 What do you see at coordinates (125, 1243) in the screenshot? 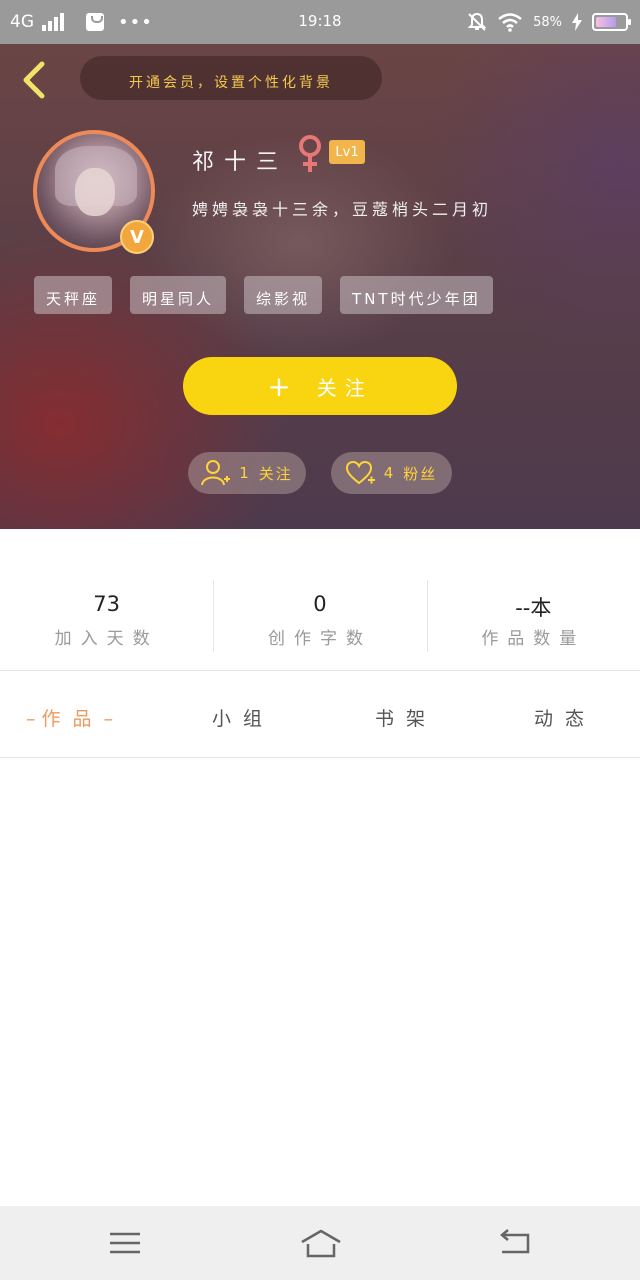
I see `menu-icon` at bounding box center [125, 1243].